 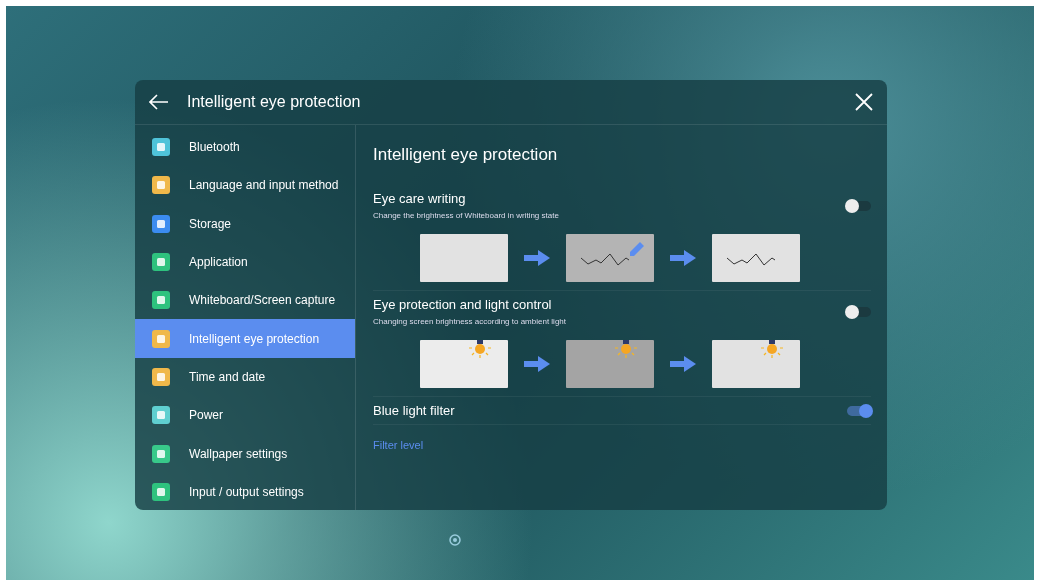 What do you see at coordinates (864, 102) in the screenshot?
I see `close-icon` at bounding box center [864, 102].